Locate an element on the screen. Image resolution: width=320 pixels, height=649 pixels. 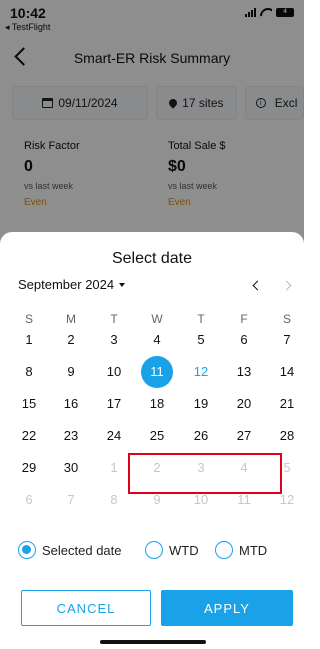
calendar-day: 12 is located at coordinates (201, 372).